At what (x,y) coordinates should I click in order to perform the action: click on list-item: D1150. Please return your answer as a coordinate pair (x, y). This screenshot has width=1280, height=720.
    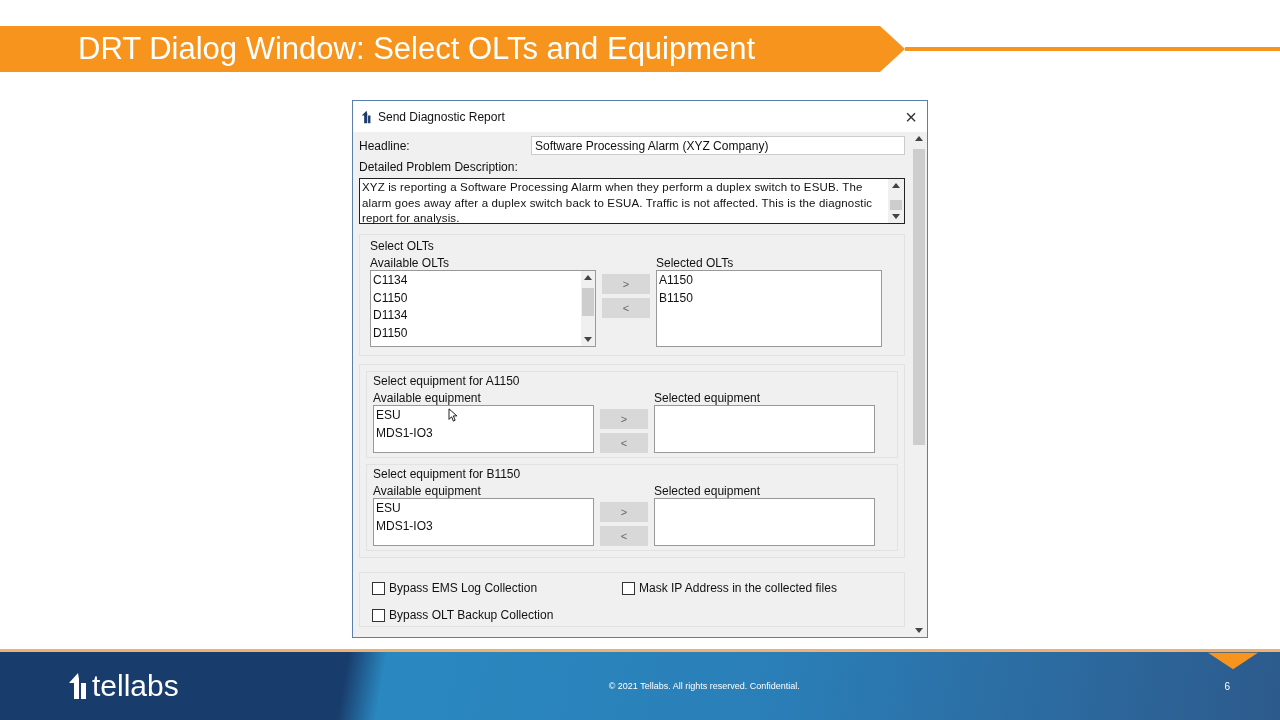
    Looking at the image, I should click on (476, 333).